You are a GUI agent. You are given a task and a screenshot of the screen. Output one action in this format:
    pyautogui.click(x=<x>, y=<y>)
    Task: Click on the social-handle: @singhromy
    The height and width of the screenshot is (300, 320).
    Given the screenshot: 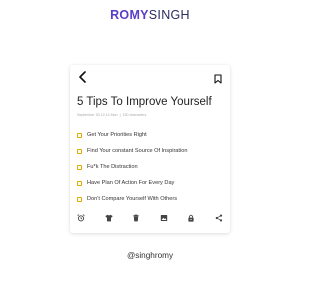 What is the action you would take?
    pyautogui.click(x=150, y=255)
    